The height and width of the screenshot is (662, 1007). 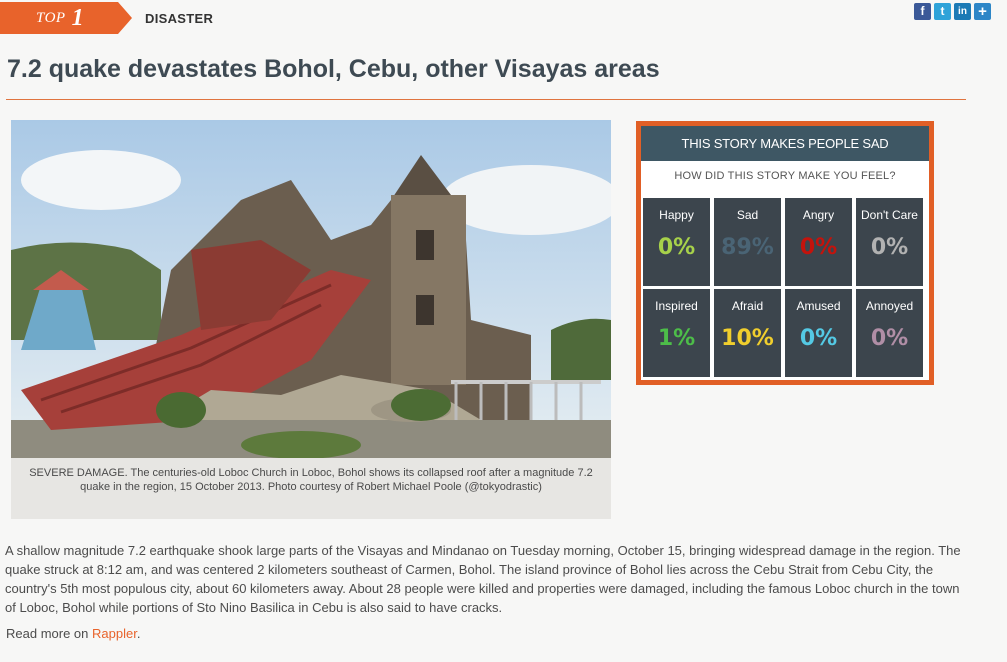 I want to click on top-rank-badge: TOP 1, so click(x=66, y=18).